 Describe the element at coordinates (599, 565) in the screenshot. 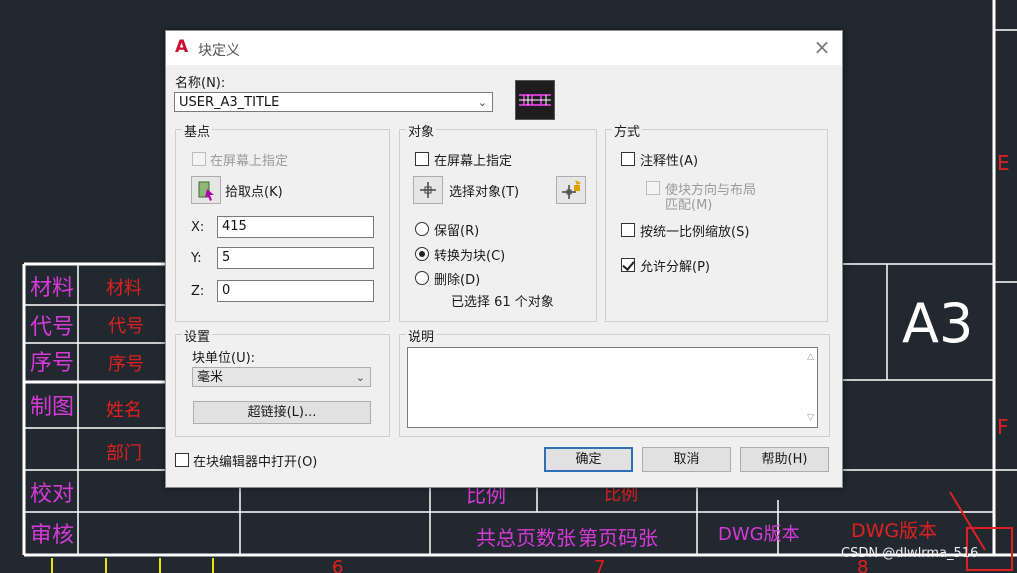

I see `zone-number: 7` at that location.